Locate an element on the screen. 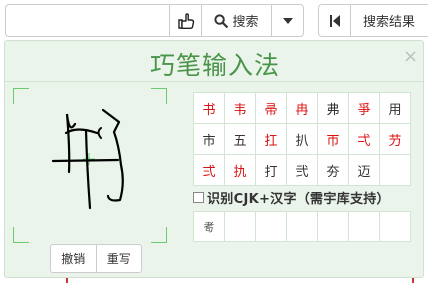 The height and width of the screenshot is (283, 428). candidate-char: 弐 is located at coordinates (302, 170).